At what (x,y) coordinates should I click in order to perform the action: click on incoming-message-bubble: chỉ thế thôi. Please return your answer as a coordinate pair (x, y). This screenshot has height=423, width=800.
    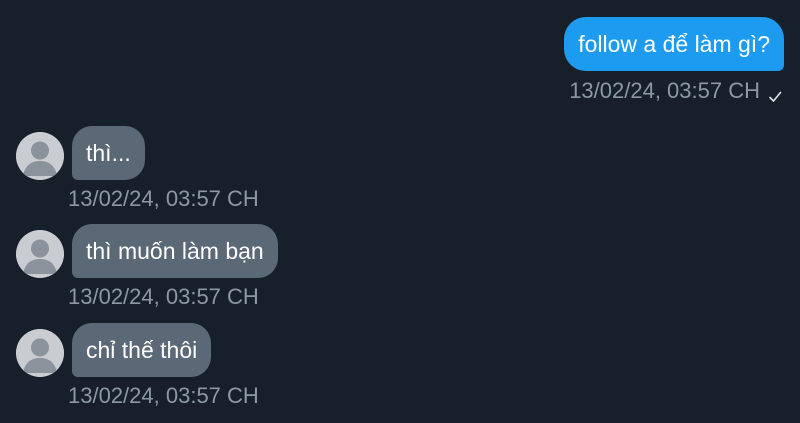
    Looking at the image, I should click on (142, 350).